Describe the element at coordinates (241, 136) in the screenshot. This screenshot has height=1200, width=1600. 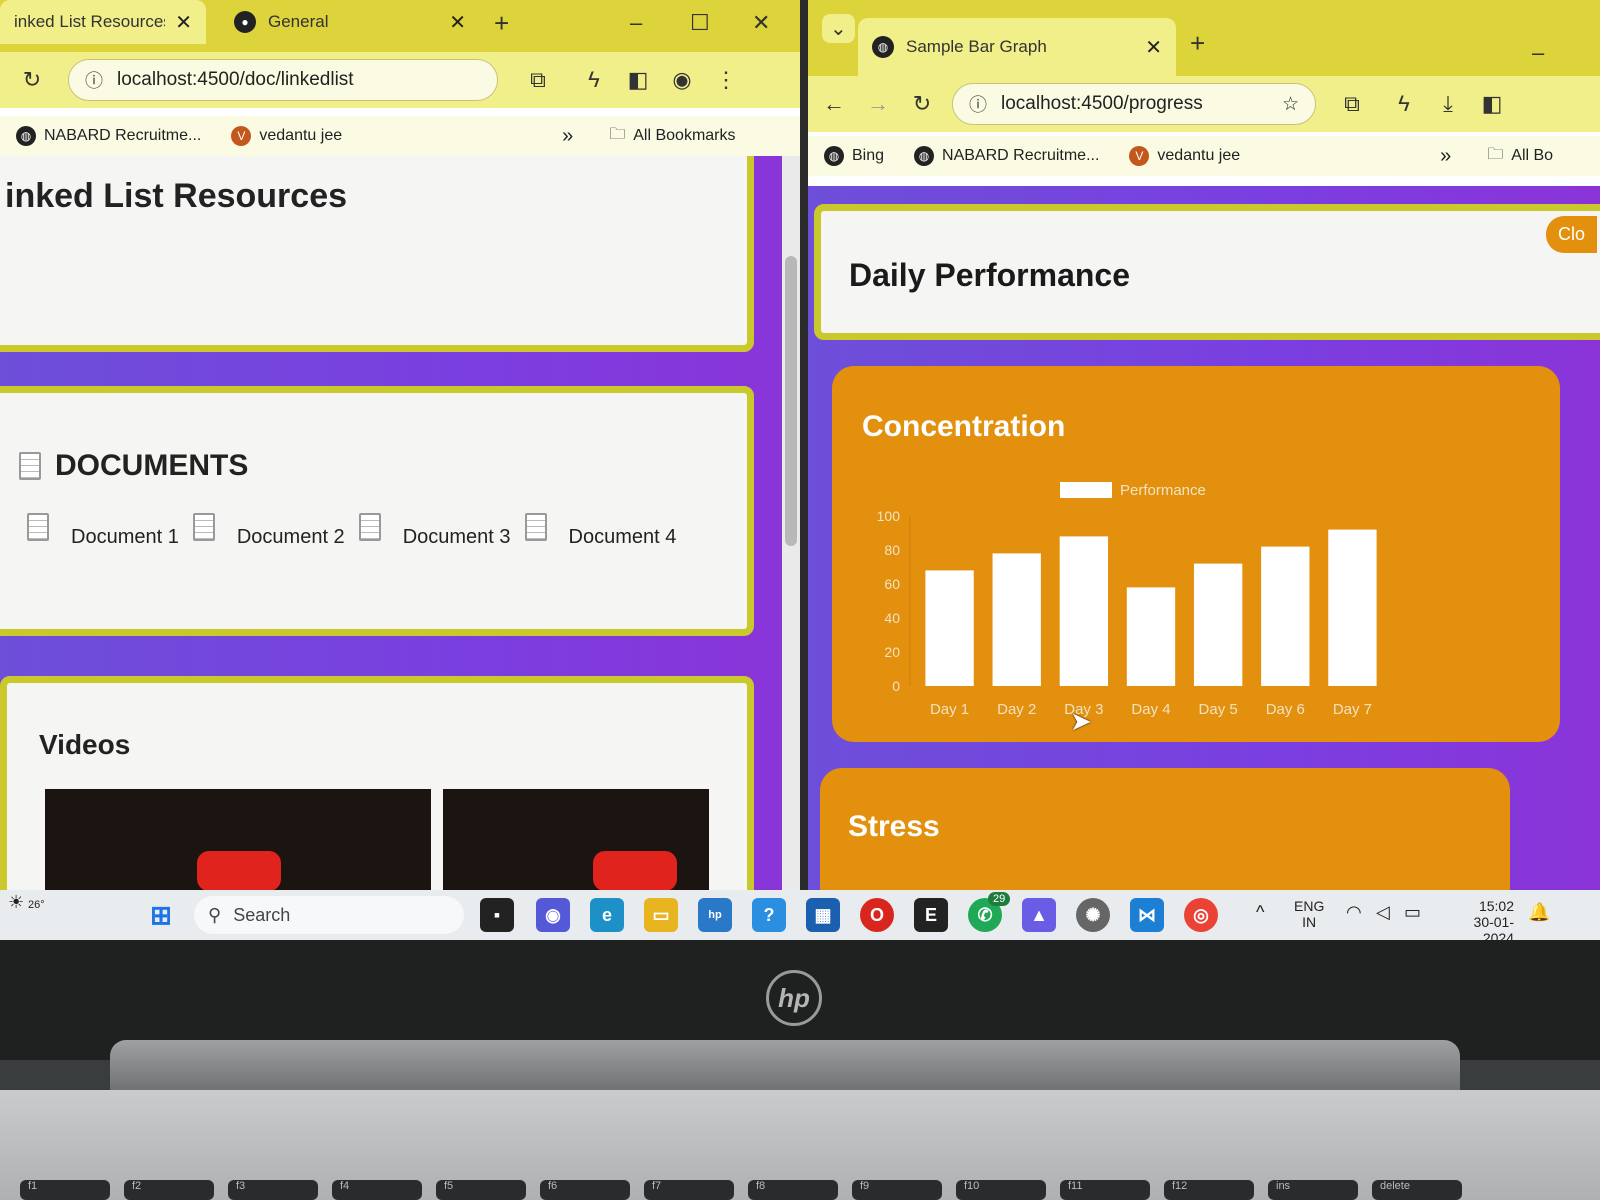
I see `v-icon: V` at that location.